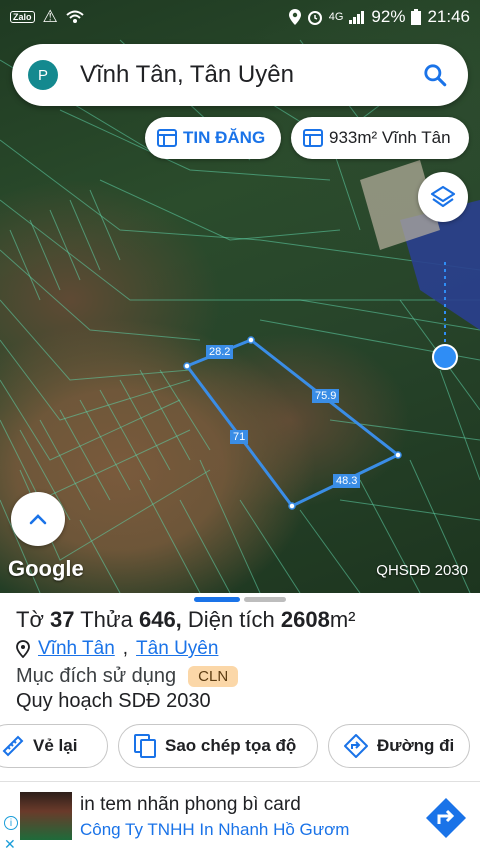 This screenshot has width=480, height=853. What do you see at coordinates (305, 619) in the screenshot?
I see `area-value: 2608` at bounding box center [305, 619].